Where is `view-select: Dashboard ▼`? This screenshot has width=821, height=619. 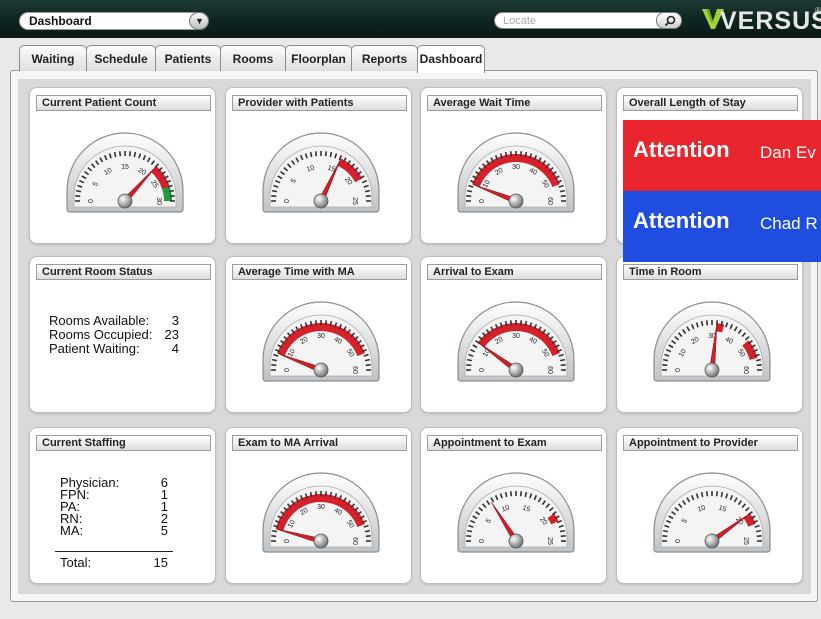 view-select: Dashboard ▼ is located at coordinates (114, 21).